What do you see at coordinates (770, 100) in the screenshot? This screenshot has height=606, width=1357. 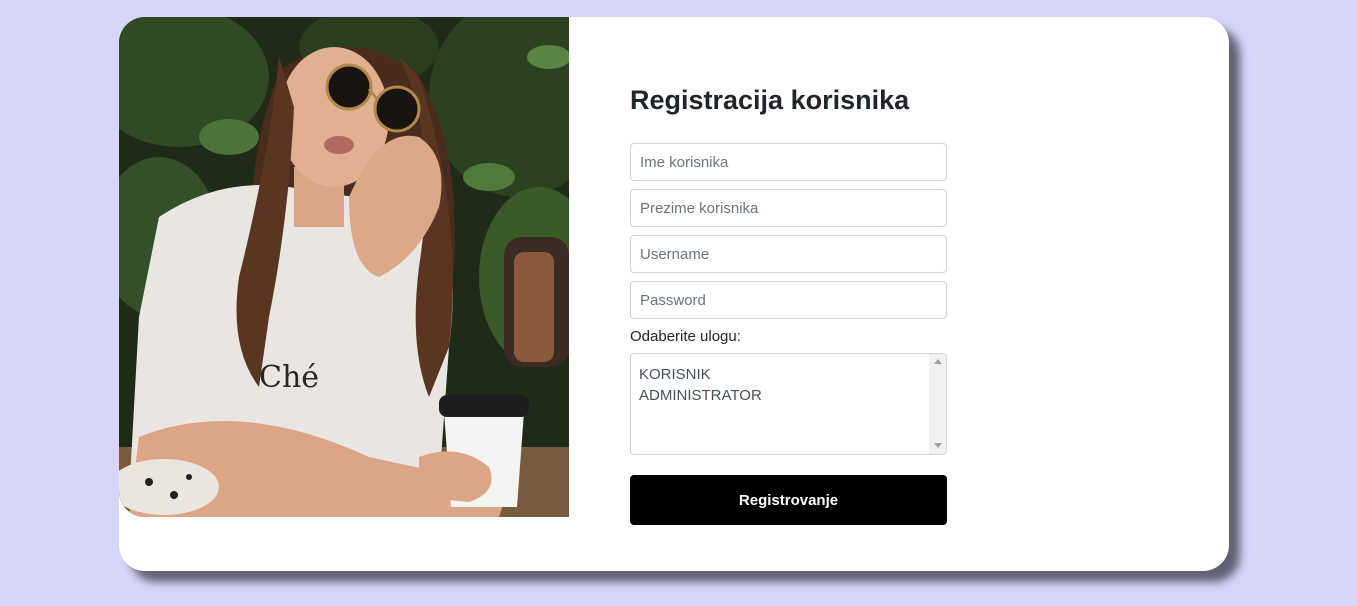 I see `form-title: Registracija korisnika` at bounding box center [770, 100].